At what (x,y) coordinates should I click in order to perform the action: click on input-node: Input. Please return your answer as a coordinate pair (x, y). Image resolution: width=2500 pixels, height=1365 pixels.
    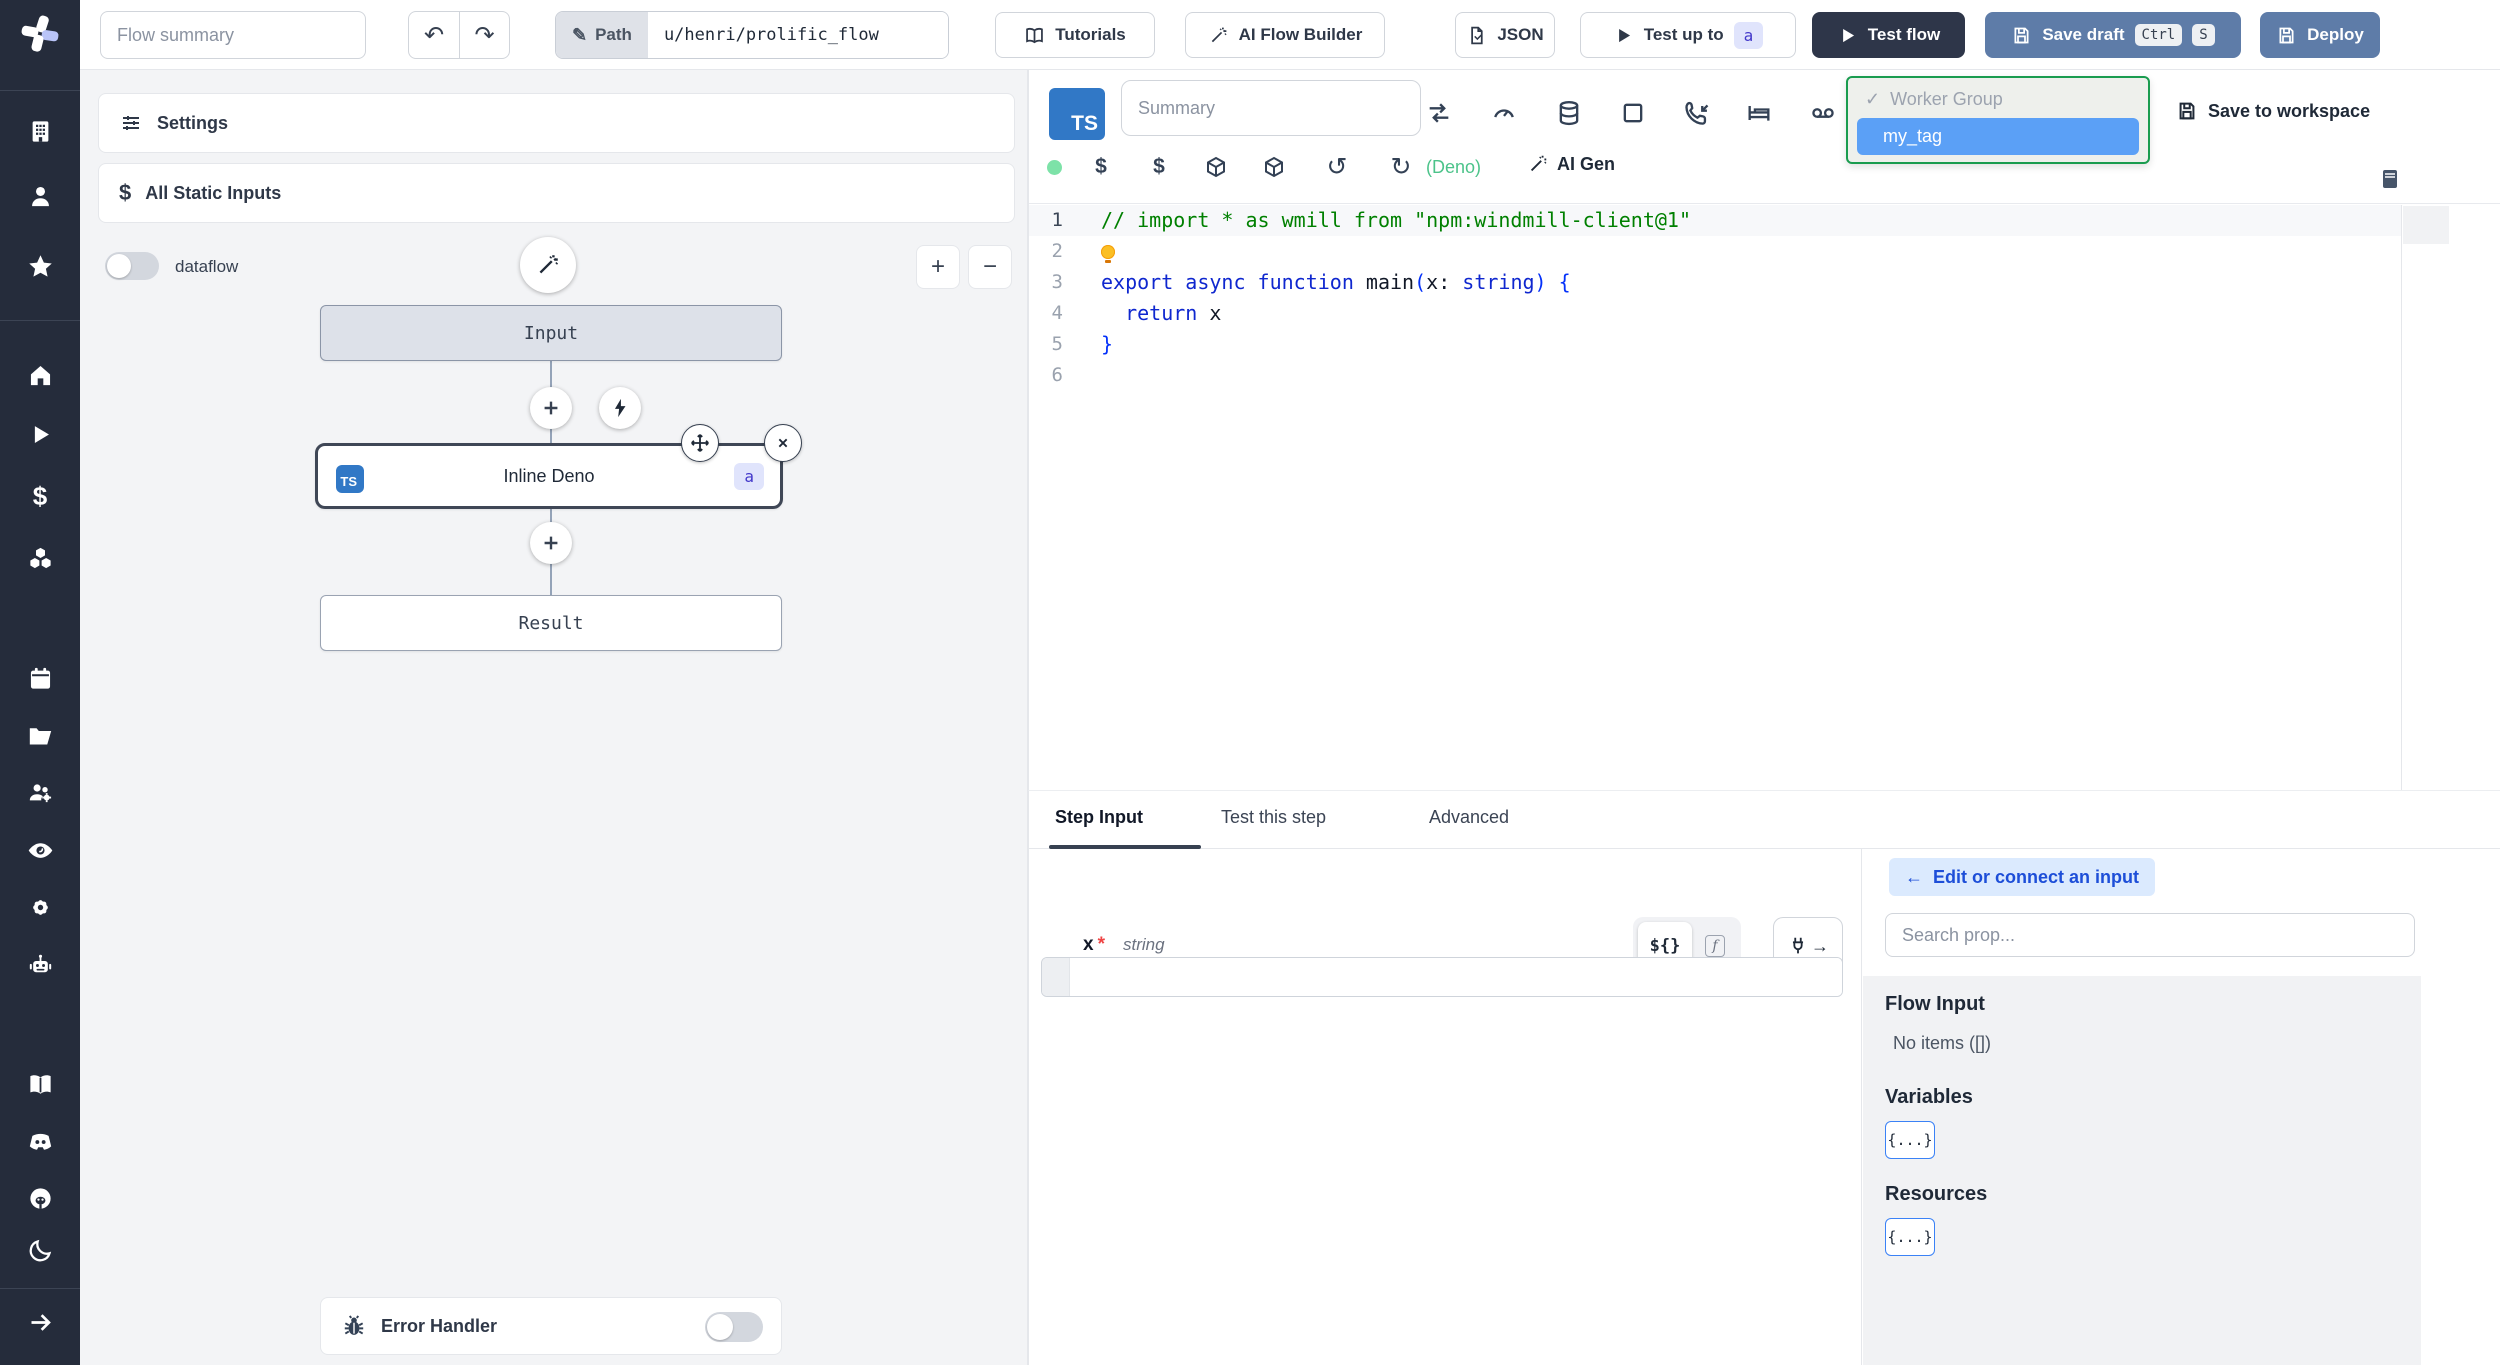
    Looking at the image, I should click on (551, 333).